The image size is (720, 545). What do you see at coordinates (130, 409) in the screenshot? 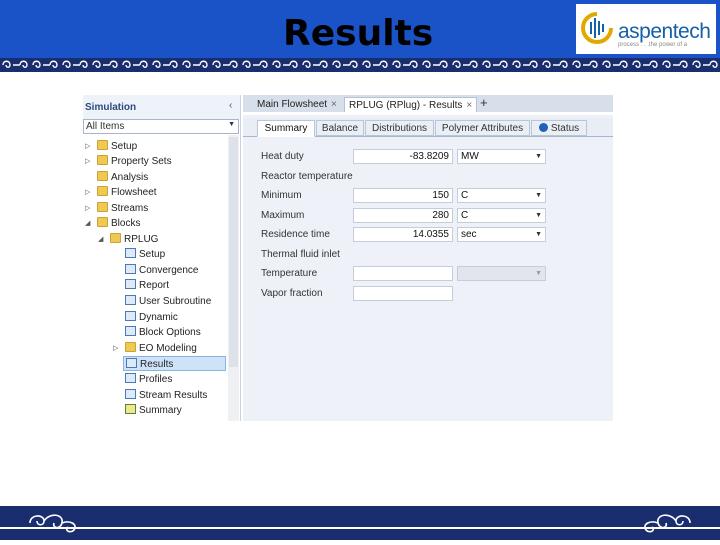
I see `summary-icon` at bounding box center [130, 409].